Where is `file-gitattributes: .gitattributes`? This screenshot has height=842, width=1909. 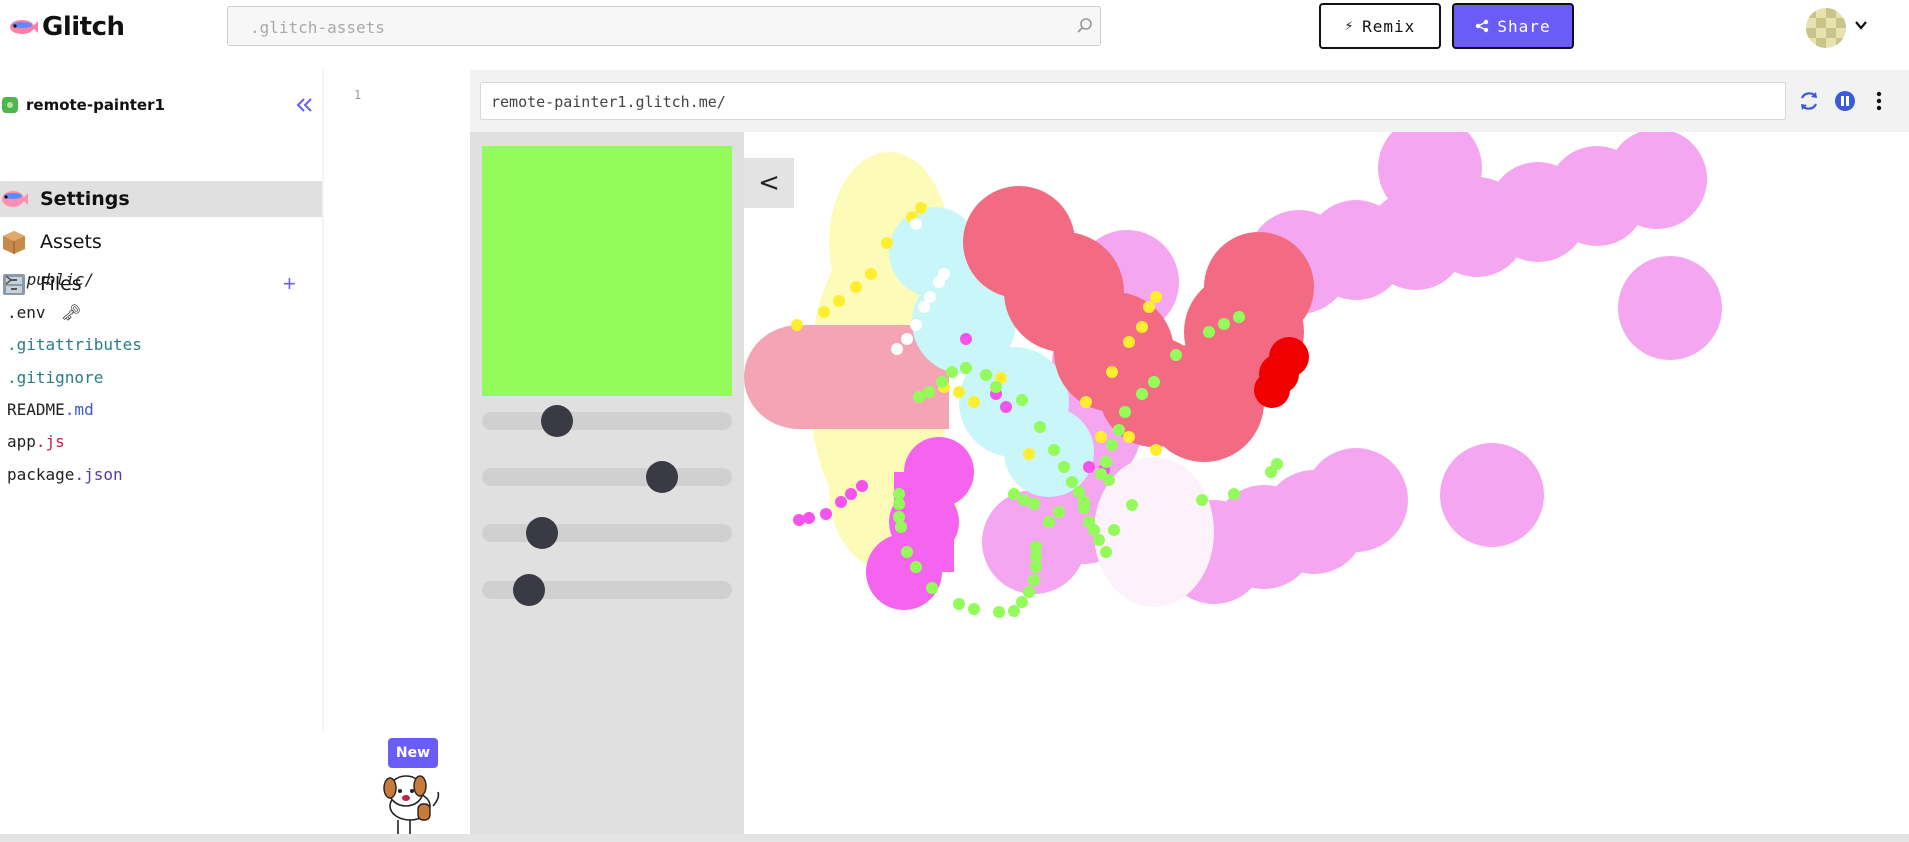
file-gitattributes: .gitattributes is located at coordinates (74, 345).